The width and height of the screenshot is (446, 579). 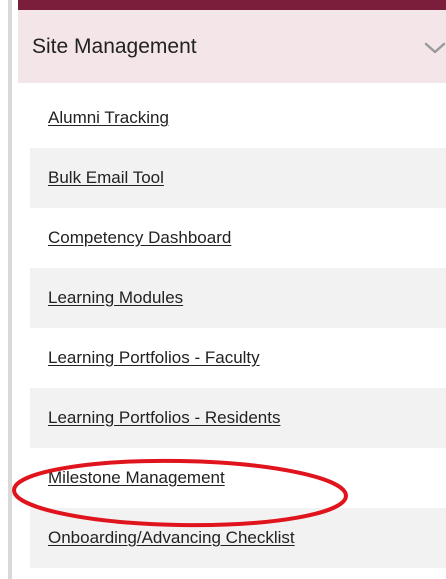 What do you see at coordinates (238, 238) in the screenshot?
I see `menu-item-competency-dashboard: Competency Dashboard` at bounding box center [238, 238].